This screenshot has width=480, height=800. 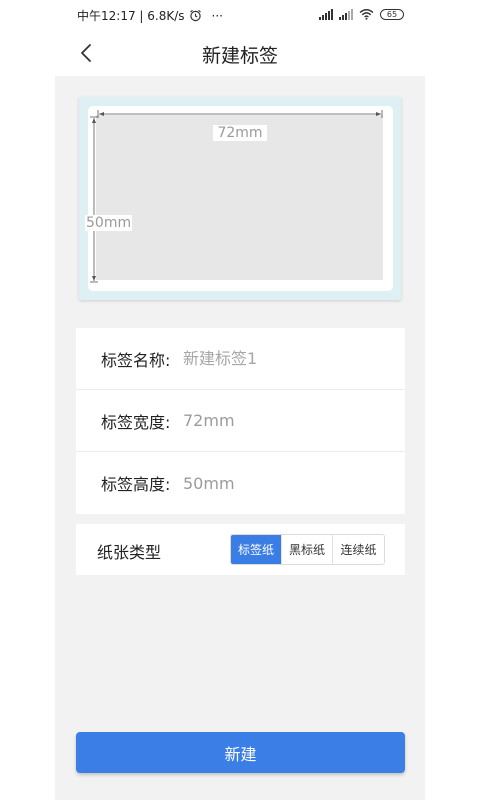 I want to click on status-left: 中午12:17 | 6.8K/s ···, so click(x=150, y=15).